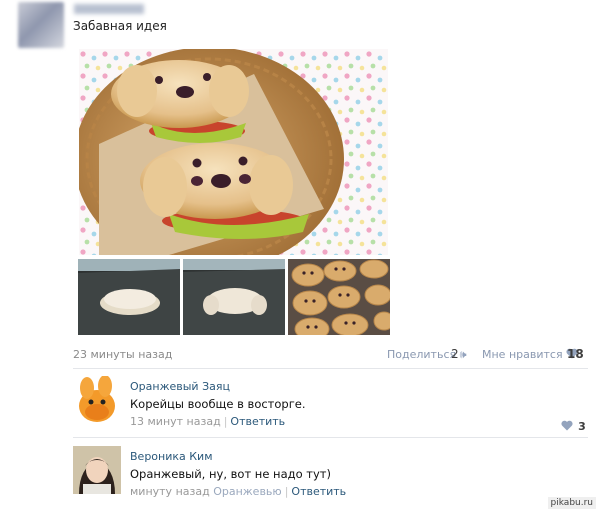 This screenshot has height=511, width=600. I want to click on share-count: 2, so click(455, 354).